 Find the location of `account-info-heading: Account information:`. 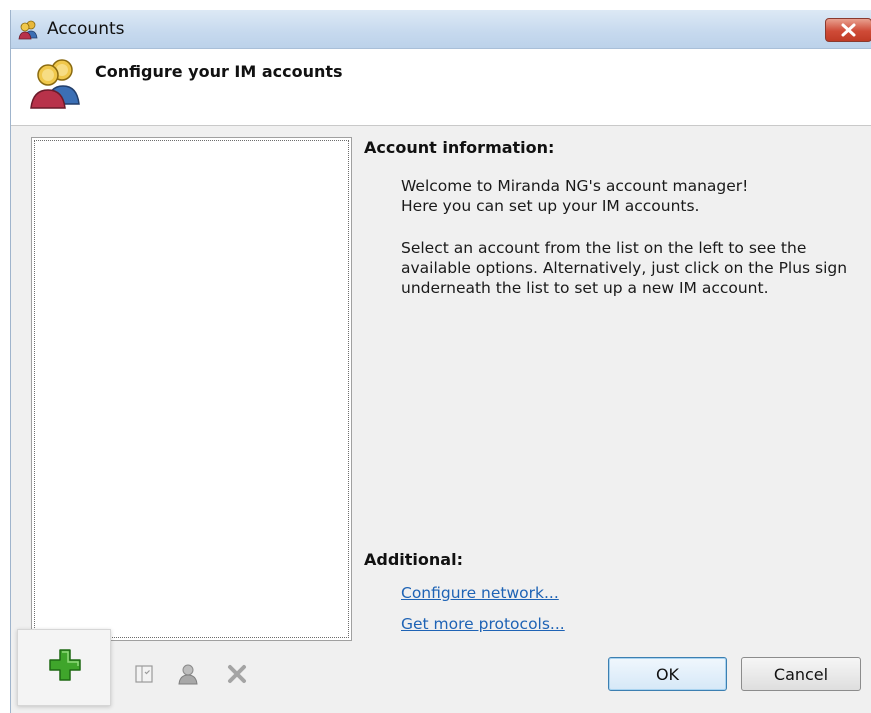

account-info-heading: Account information: is located at coordinates (459, 147).